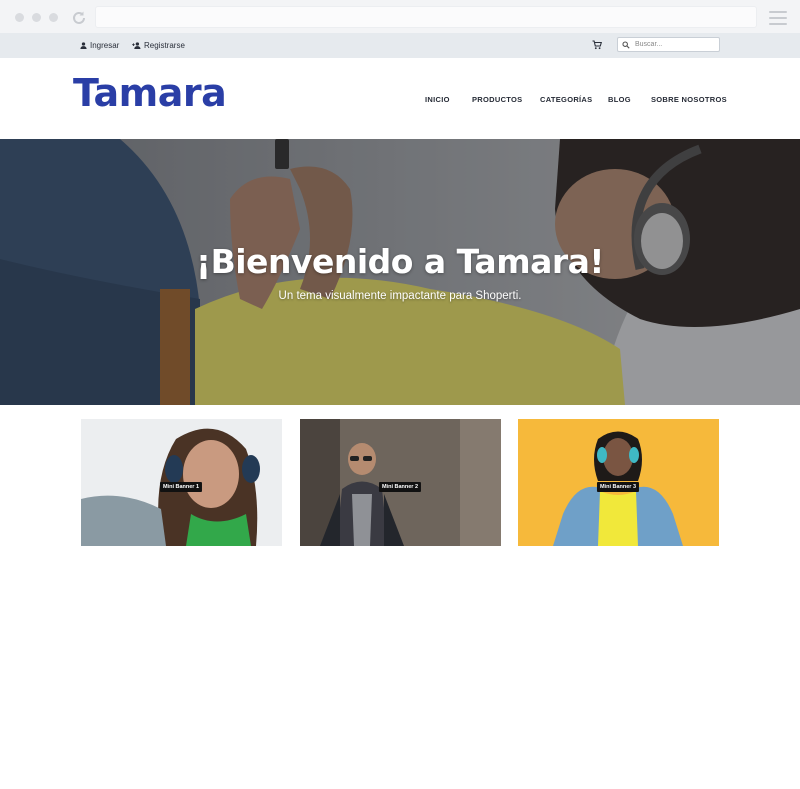 The image size is (800, 789). Describe the element at coordinates (83, 45) in the screenshot. I see `user-icon` at that location.